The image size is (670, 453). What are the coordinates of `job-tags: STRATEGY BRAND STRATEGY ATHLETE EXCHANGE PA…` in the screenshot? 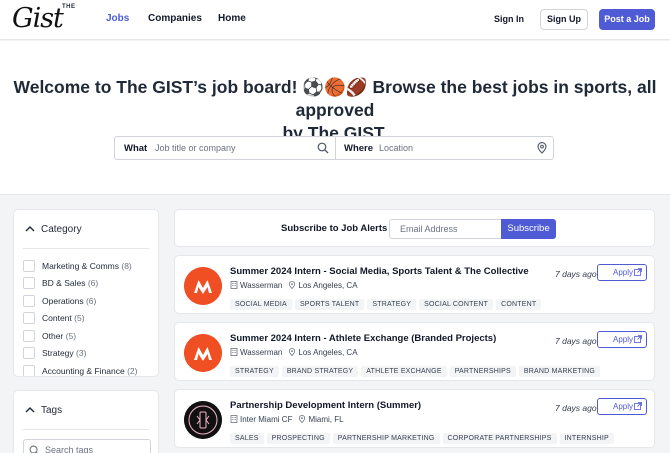 It's located at (416, 369).